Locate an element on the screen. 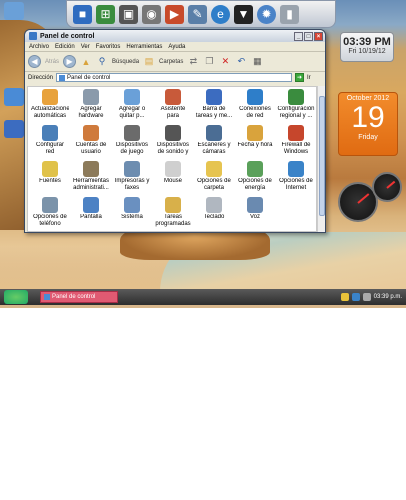  control-panel-item: Teclado is located at coordinates (214, 215).